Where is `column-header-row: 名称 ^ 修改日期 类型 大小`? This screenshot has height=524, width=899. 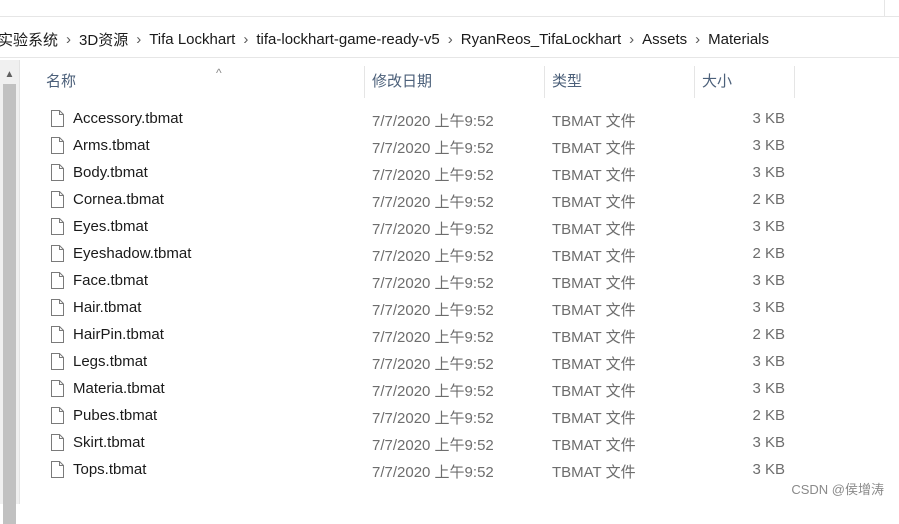 column-header-row: 名称 ^ 修改日期 类型 大小 is located at coordinates (459, 79).